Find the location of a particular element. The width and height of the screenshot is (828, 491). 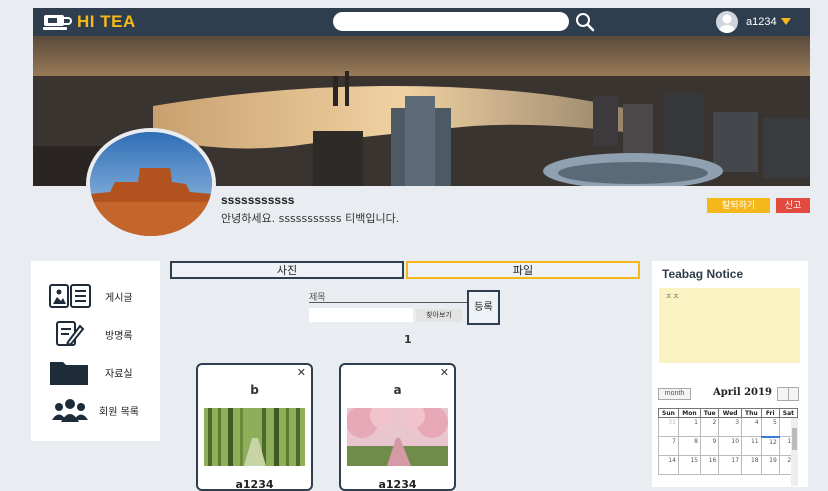

calendar-day: 11 is located at coordinates (751, 446).